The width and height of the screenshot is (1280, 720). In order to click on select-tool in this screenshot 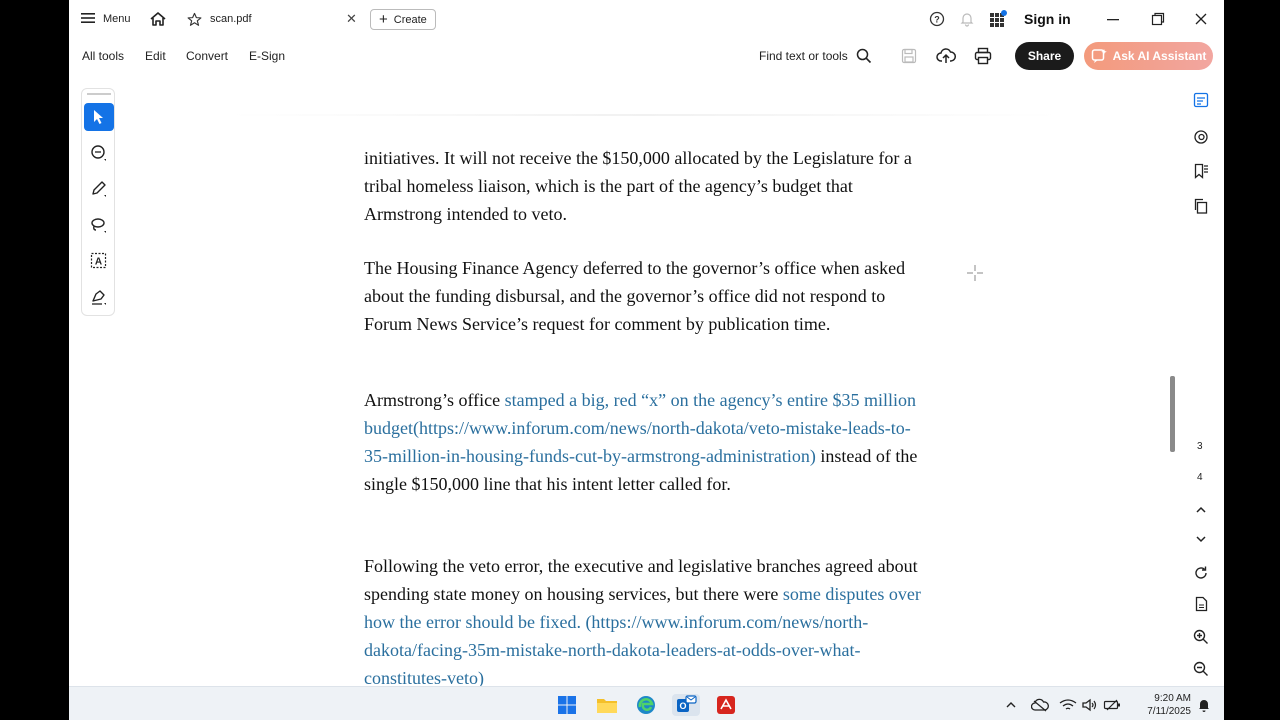, I will do `click(99, 117)`.